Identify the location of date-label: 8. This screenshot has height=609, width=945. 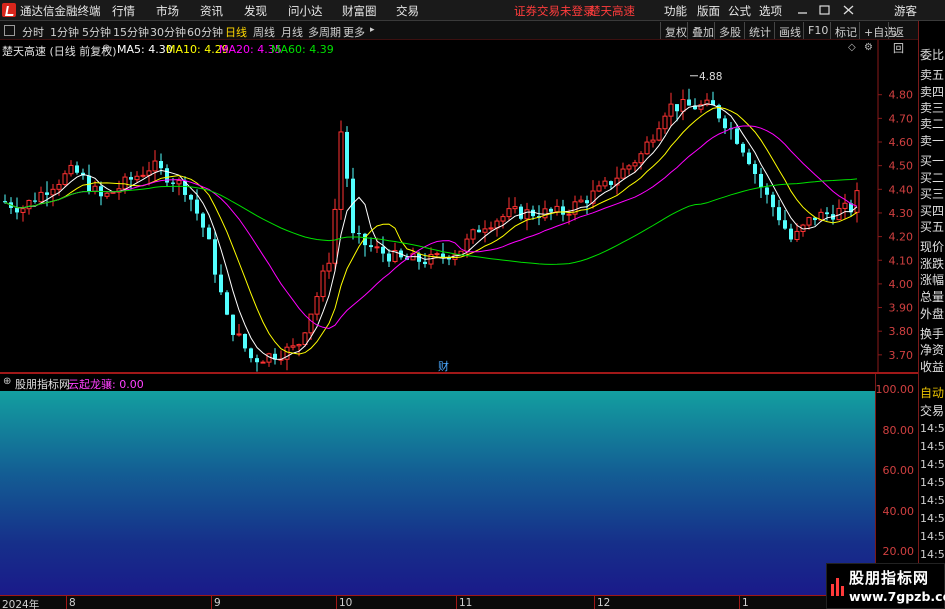
(72, 603).